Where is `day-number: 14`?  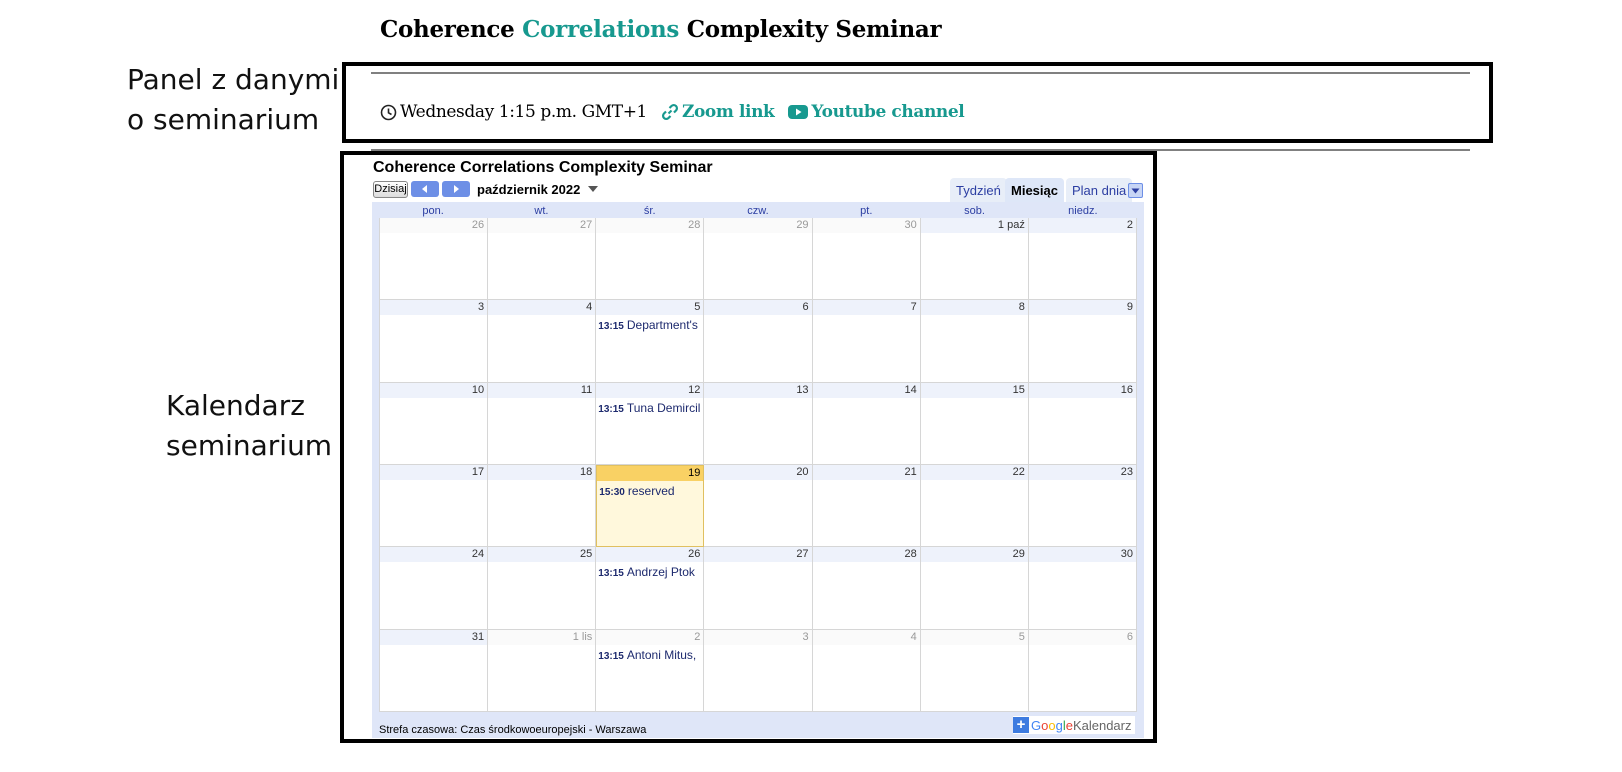 day-number: 14 is located at coordinates (866, 390).